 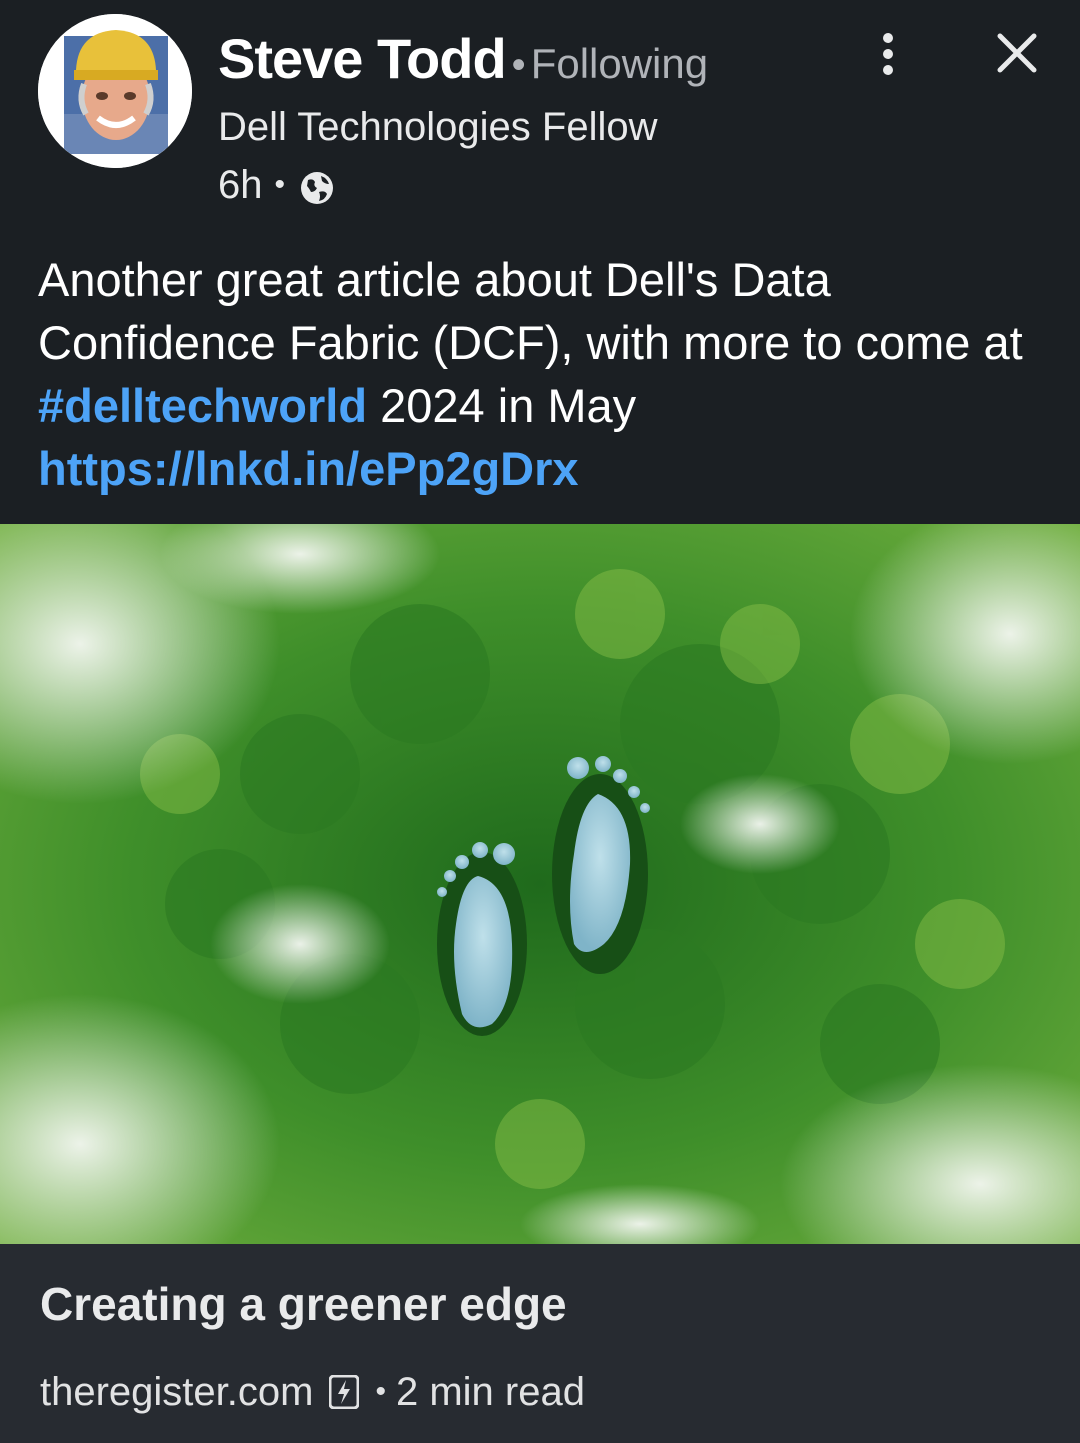 I want to click on author-headline: Dell Technologies Fellow, so click(x=438, y=127).